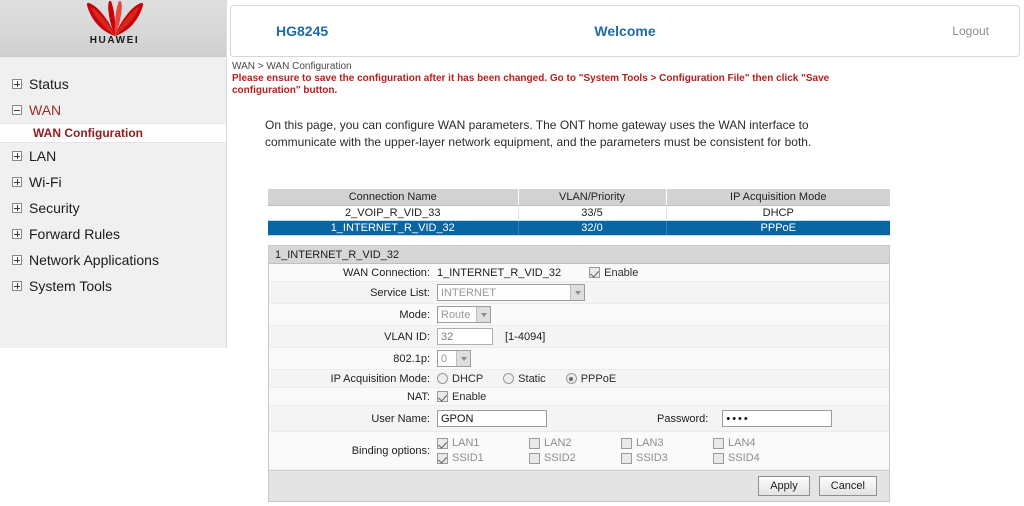  I want to click on row-ip-acquisition-mode: IP Acquisition Mode: DHCP Static PPPoE, so click(579, 379).